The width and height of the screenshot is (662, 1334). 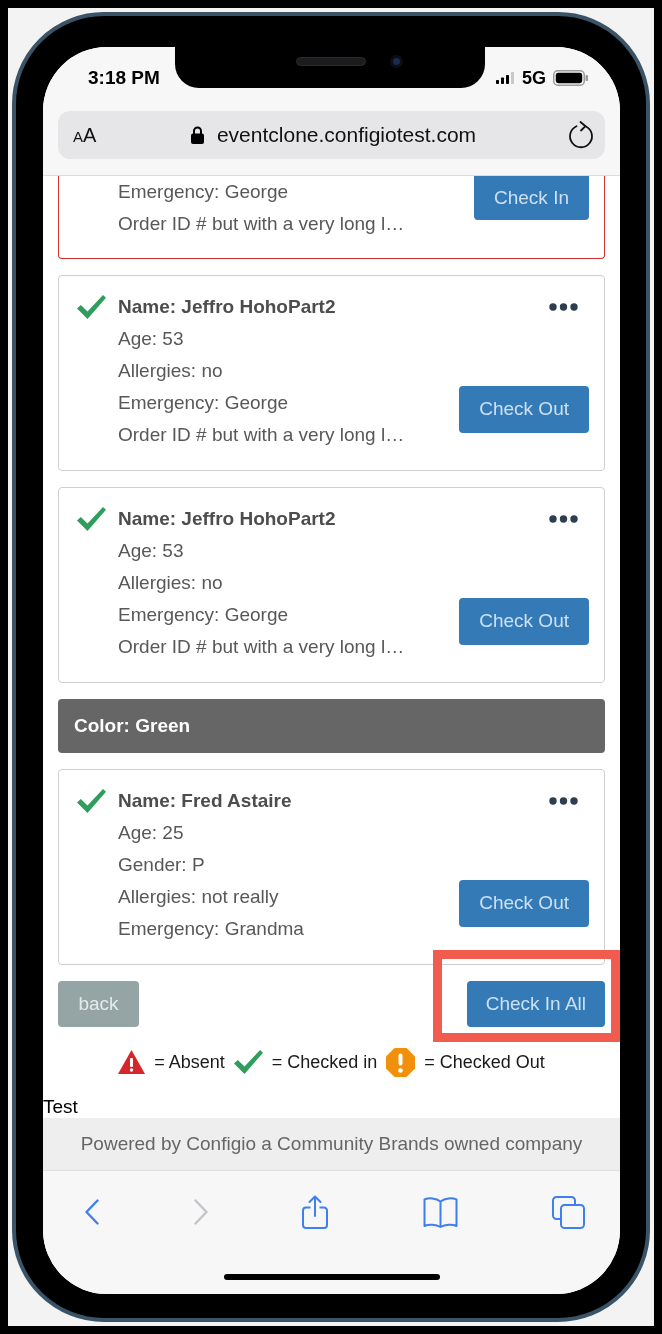 What do you see at coordinates (151, 833) in the screenshot?
I see `attendee-detail: Age: 25` at bounding box center [151, 833].